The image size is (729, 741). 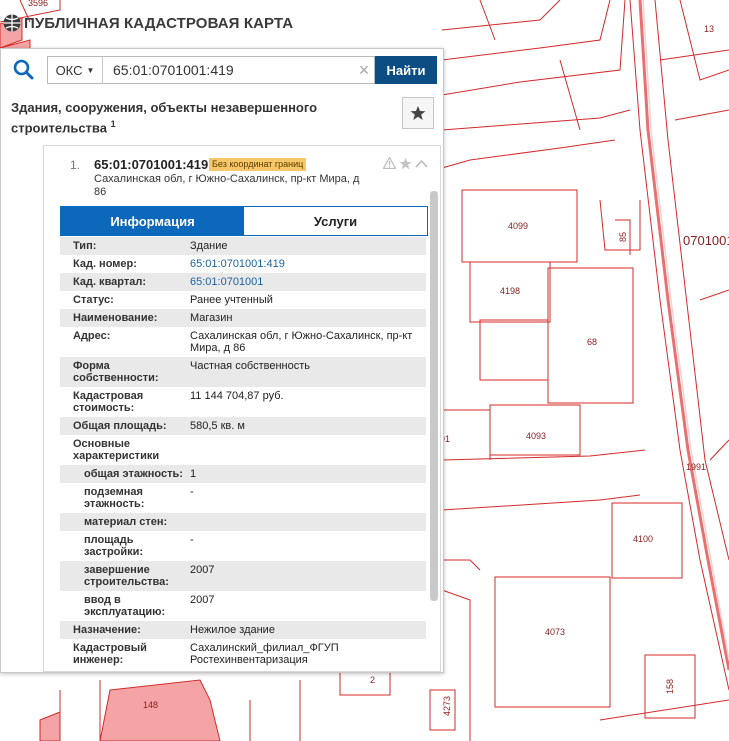 I want to click on object-type-label: ОКС, so click(x=69, y=70).